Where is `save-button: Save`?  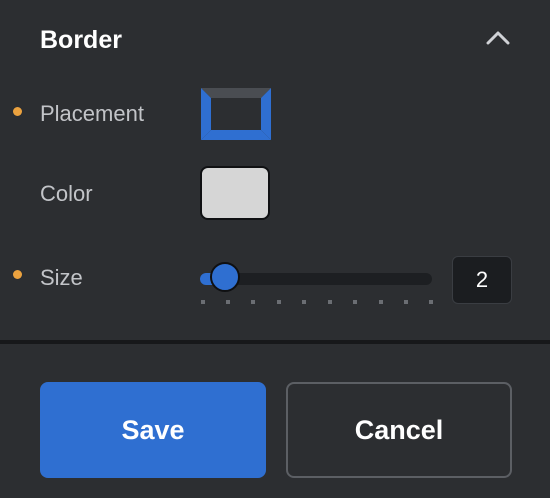
save-button: Save is located at coordinates (153, 430).